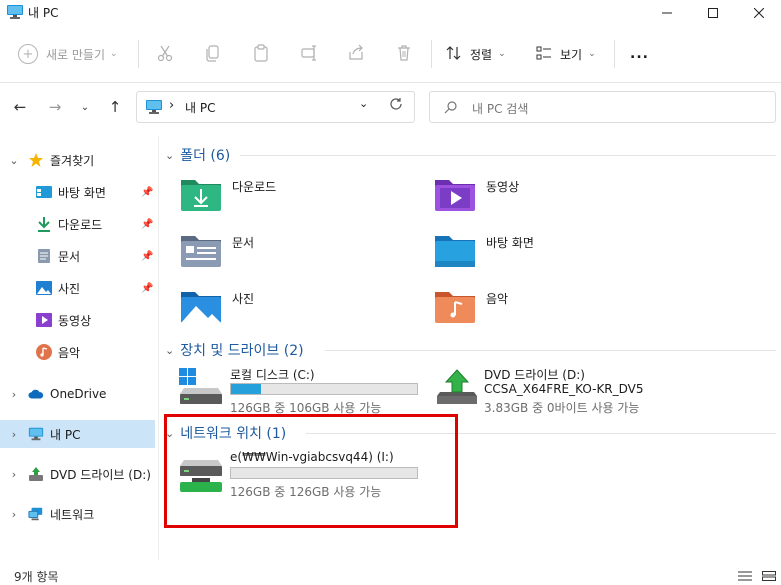 This screenshot has height=585, width=781. I want to click on video-icon, so click(44, 320).